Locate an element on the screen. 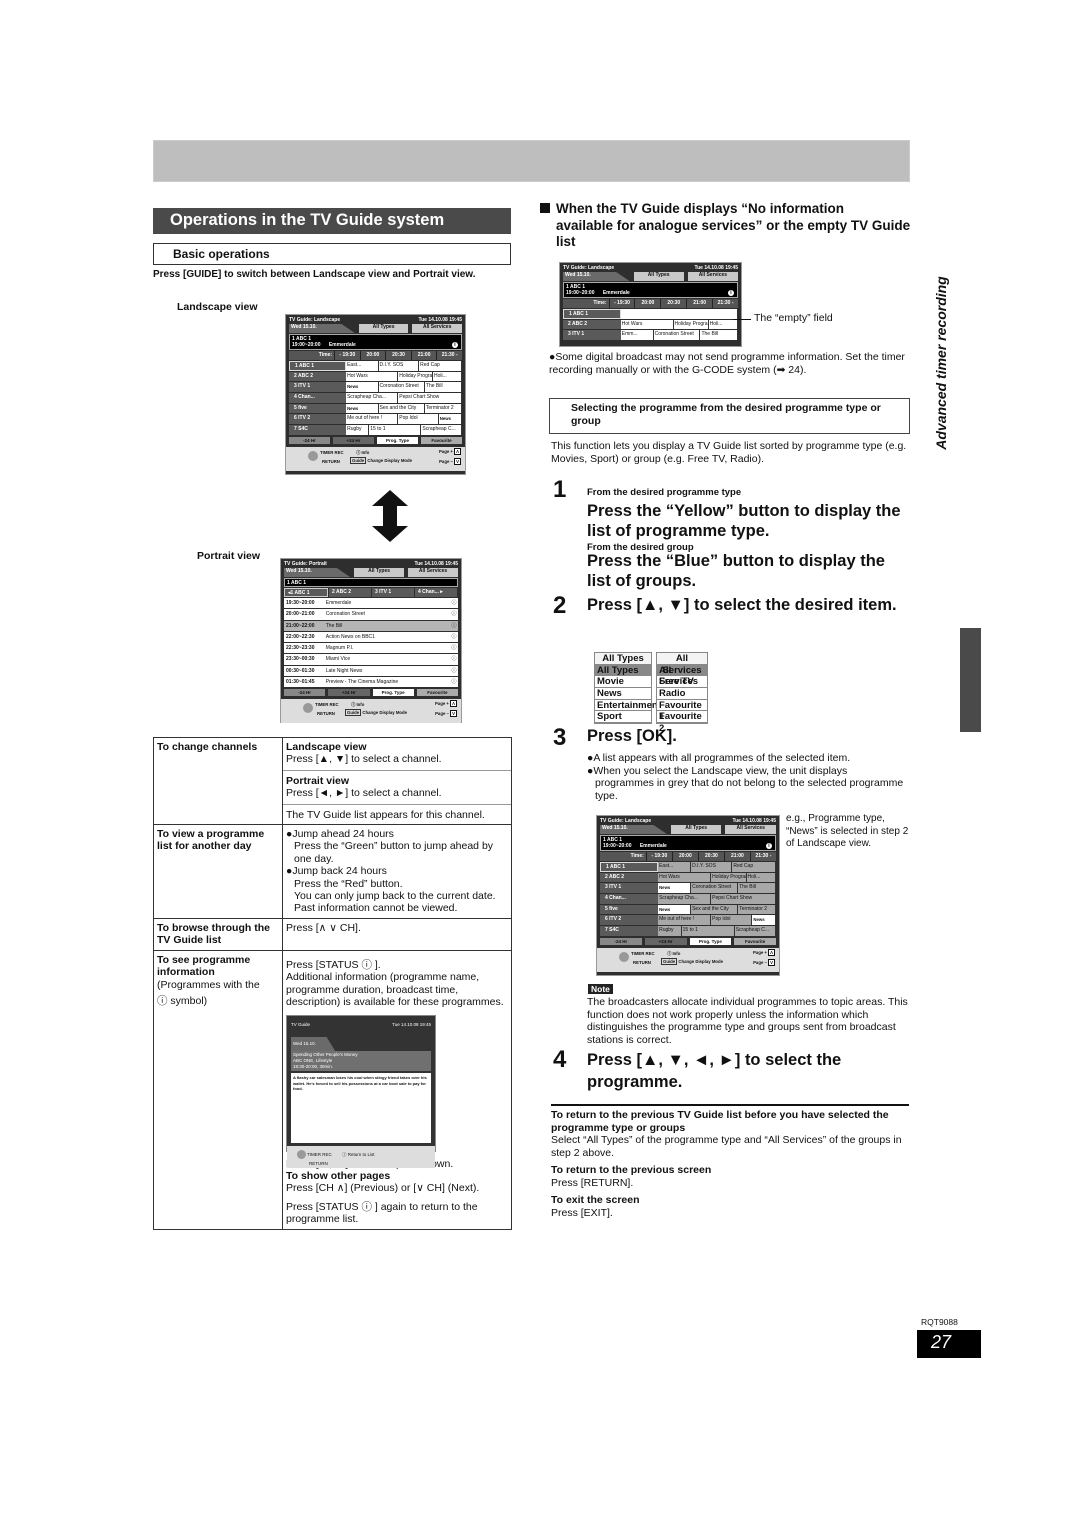 The width and height of the screenshot is (1080, 1528). list-item: News is located at coordinates (623, 694).